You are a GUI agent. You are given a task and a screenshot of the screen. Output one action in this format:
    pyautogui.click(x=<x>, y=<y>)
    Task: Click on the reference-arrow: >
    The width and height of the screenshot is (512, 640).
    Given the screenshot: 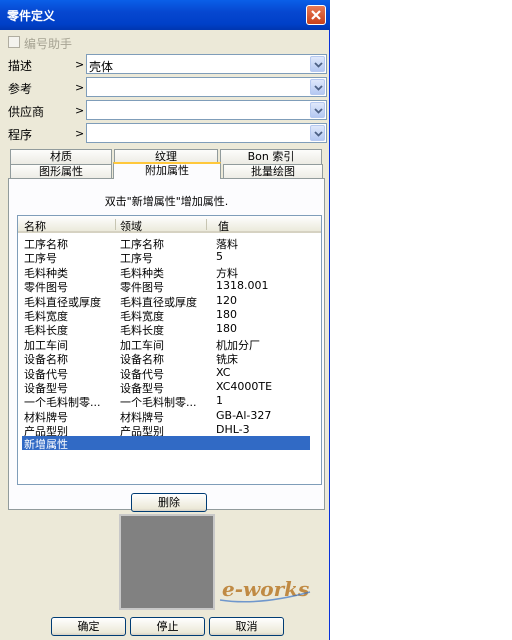 What is the action you would take?
    pyautogui.click(x=80, y=87)
    